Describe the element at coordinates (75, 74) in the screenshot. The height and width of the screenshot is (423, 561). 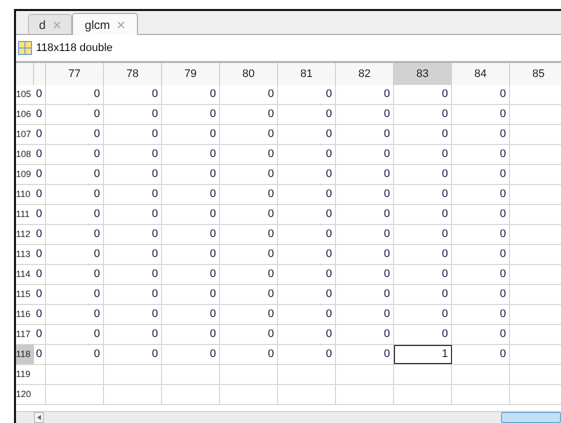
I see `column-header: 77` at that location.